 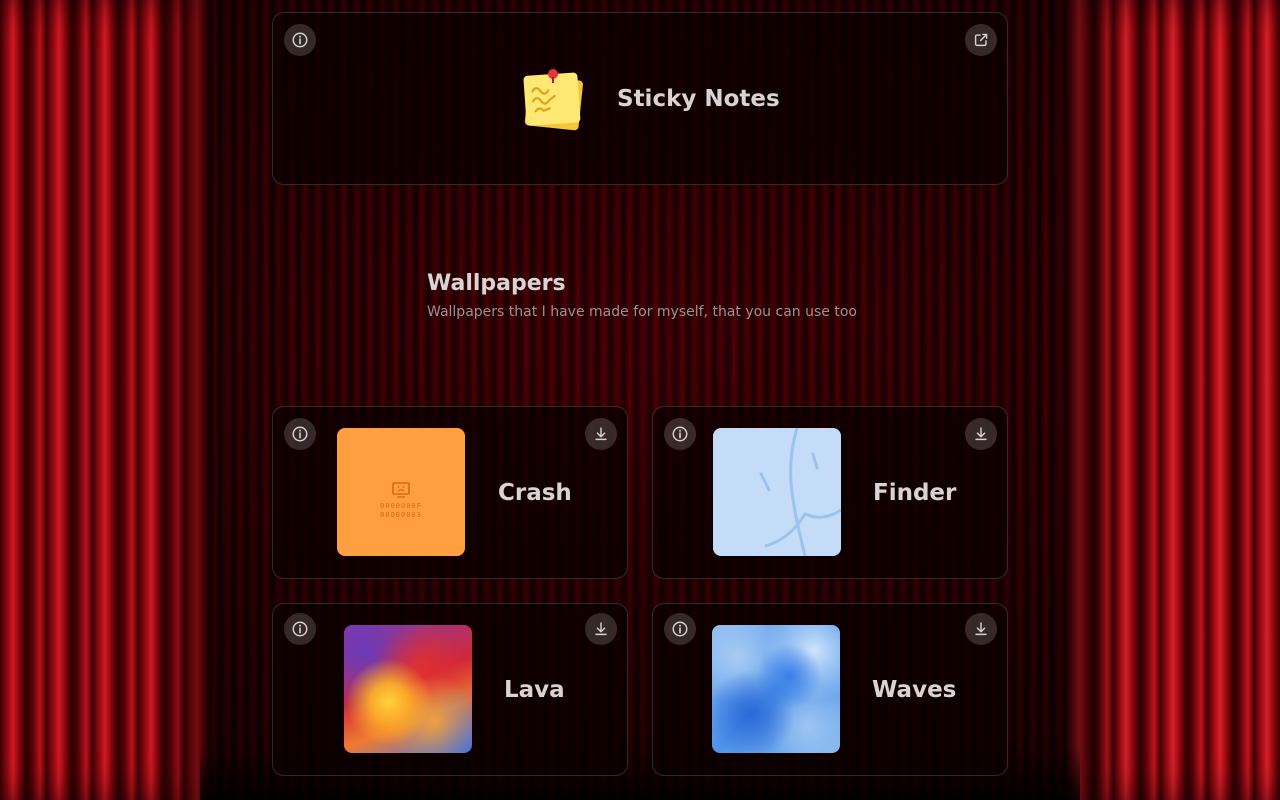 I want to click on waves-thumbnail, so click(x=776, y=689).